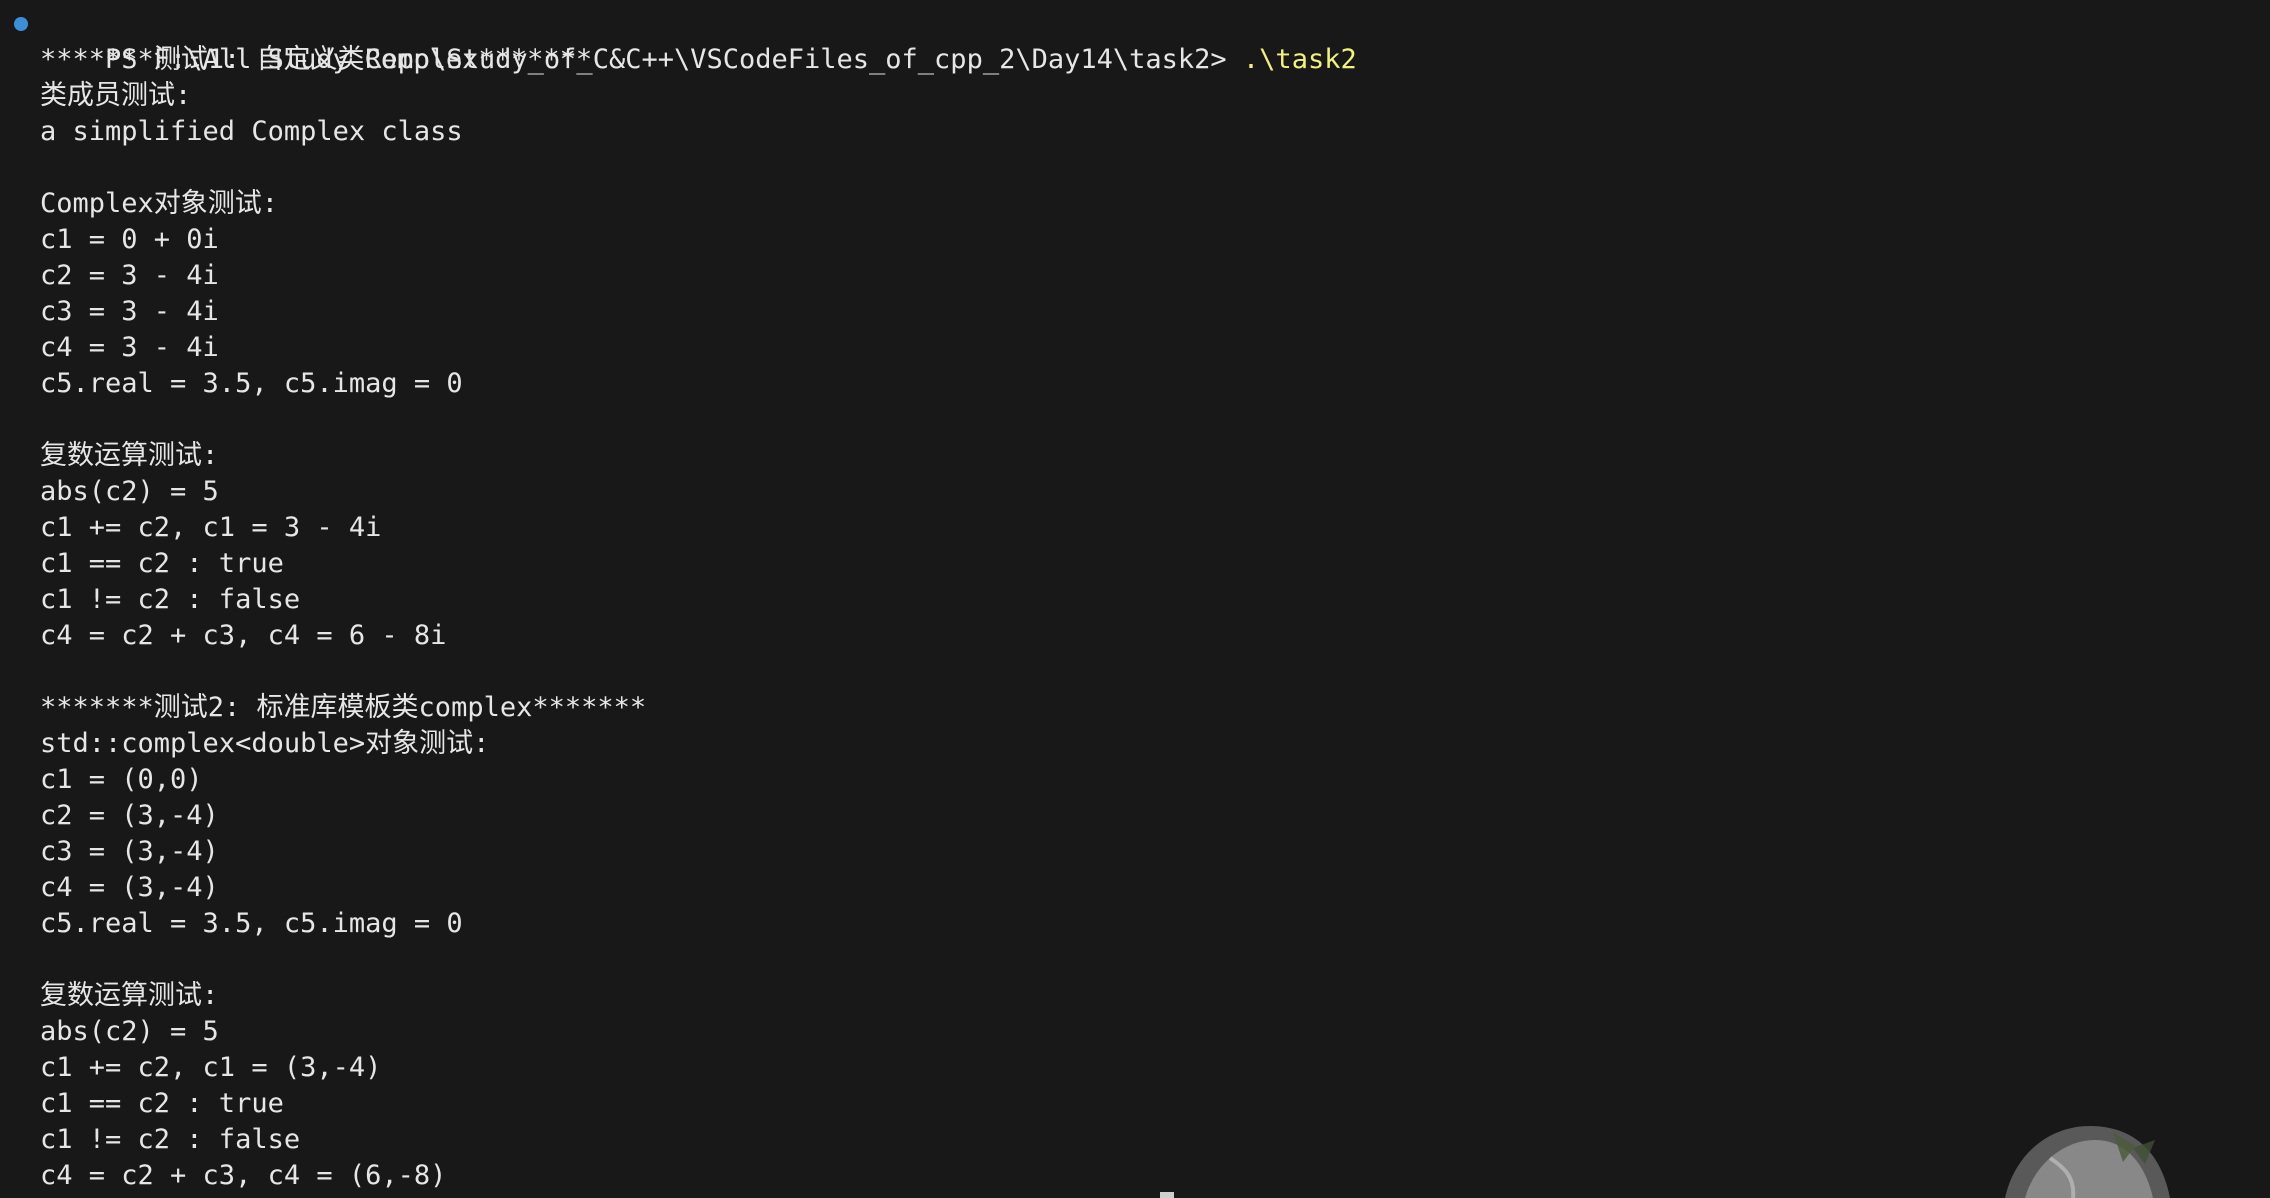 This screenshot has width=2270, height=1198. I want to click on command-status-dot-icon, so click(21, 24).